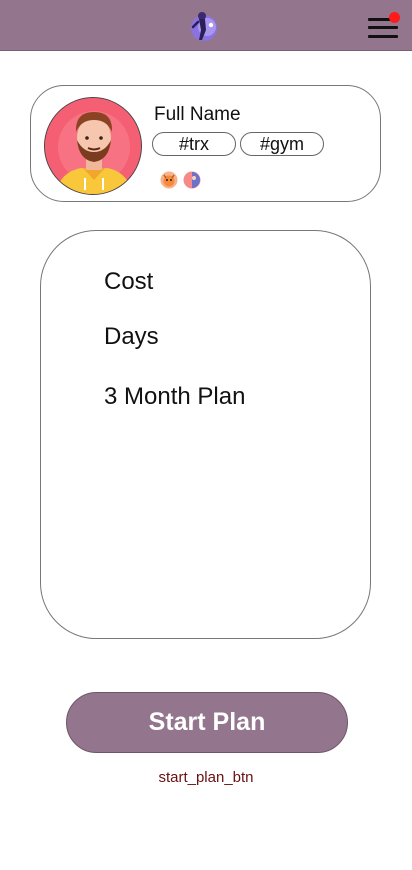 The width and height of the screenshot is (412, 870). What do you see at coordinates (203, 26) in the screenshot?
I see `fitness-logo-icon` at bounding box center [203, 26].